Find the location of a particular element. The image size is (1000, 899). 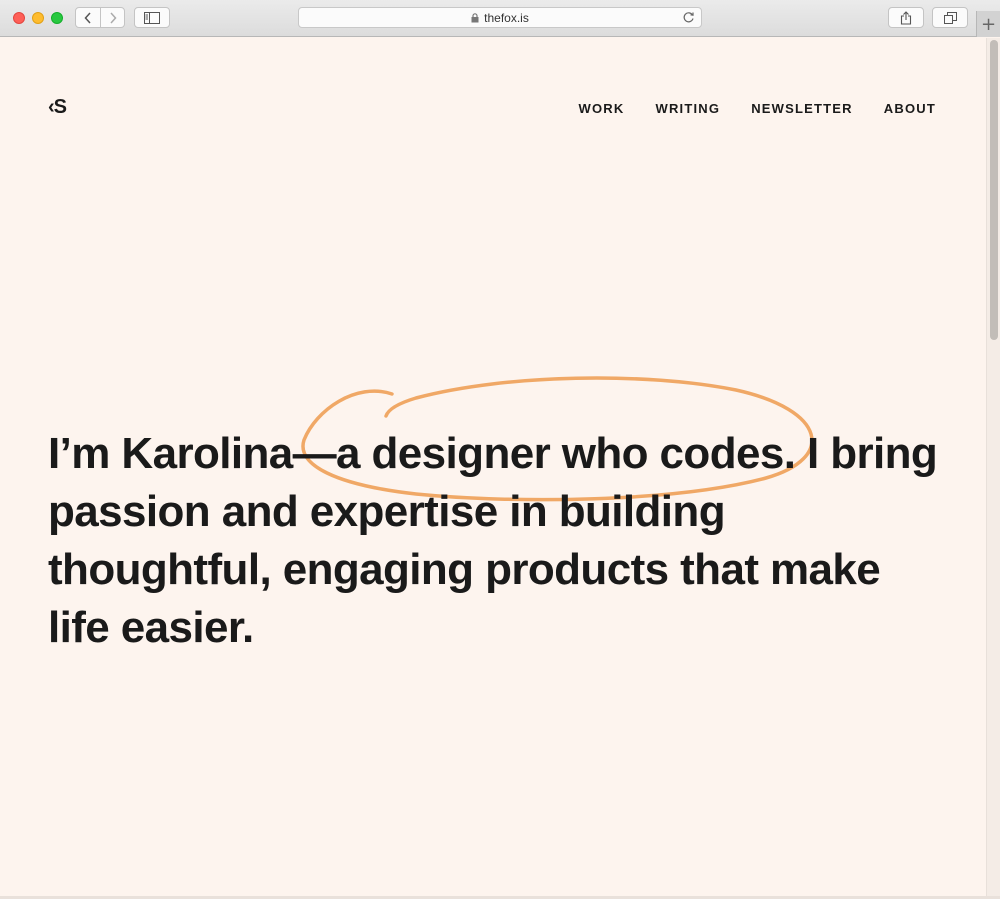

share-button is located at coordinates (906, 17).